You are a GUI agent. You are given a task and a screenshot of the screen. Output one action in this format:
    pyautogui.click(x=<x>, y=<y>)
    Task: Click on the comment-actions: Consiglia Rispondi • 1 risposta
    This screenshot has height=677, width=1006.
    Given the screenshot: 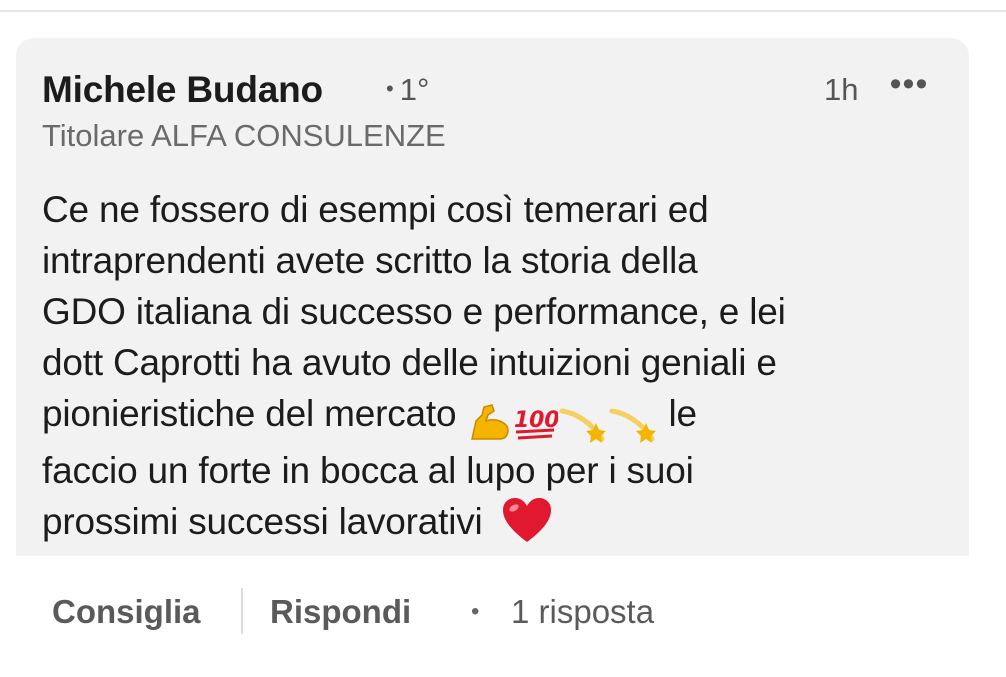 What is the action you would take?
    pyautogui.click(x=503, y=612)
    